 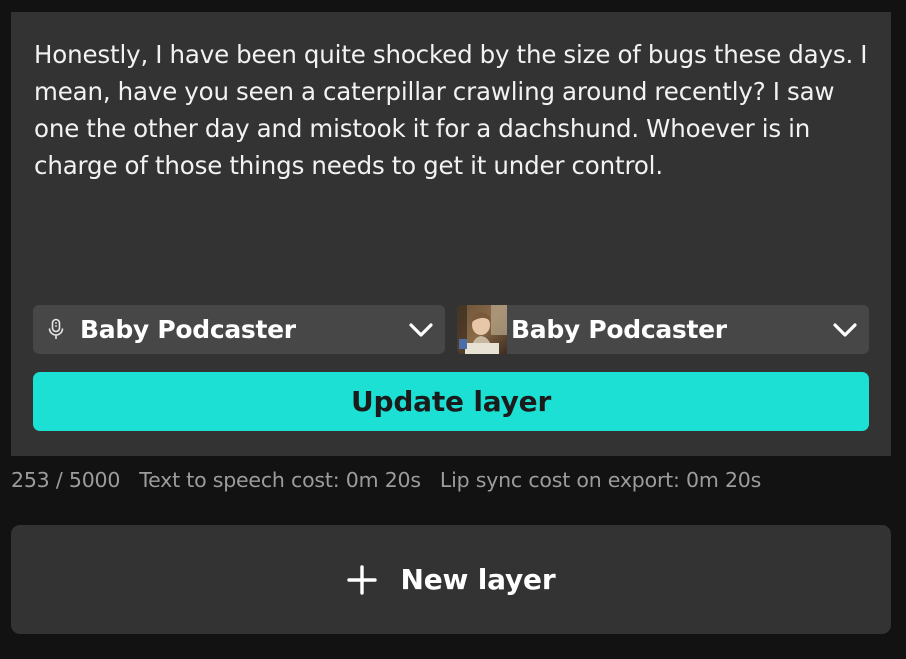 What do you see at coordinates (478, 579) in the screenshot?
I see `new-layer-label: New layer` at bounding box center [478, 579].